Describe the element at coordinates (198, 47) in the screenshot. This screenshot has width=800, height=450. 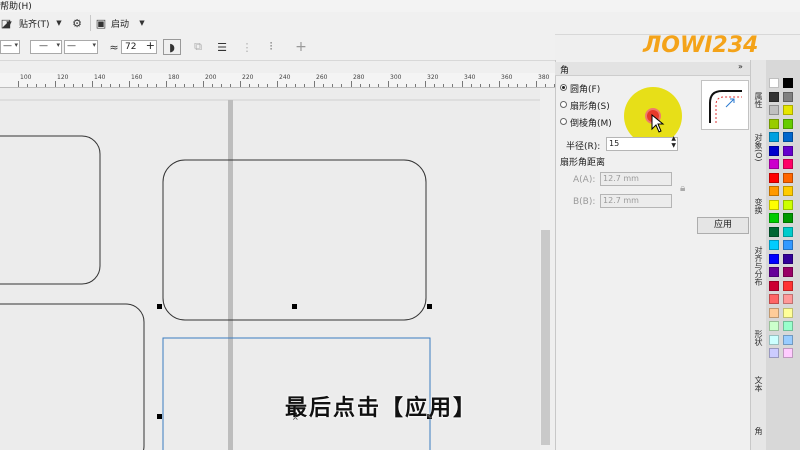
I see `break-apart-icon: ⧉` at that location.